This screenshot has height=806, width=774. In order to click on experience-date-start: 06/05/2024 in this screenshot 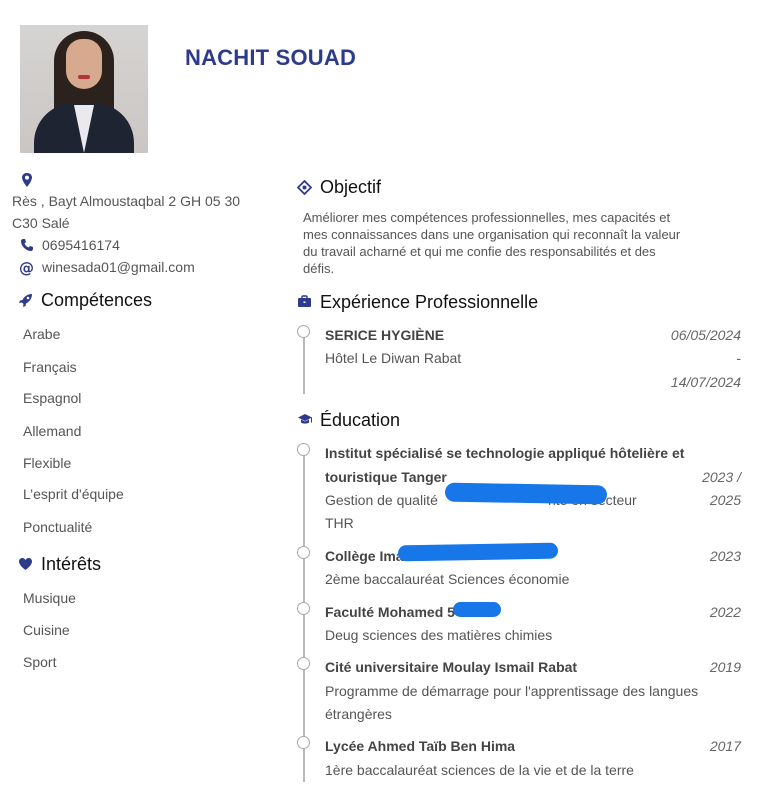, I will do `click(705, 335)`.